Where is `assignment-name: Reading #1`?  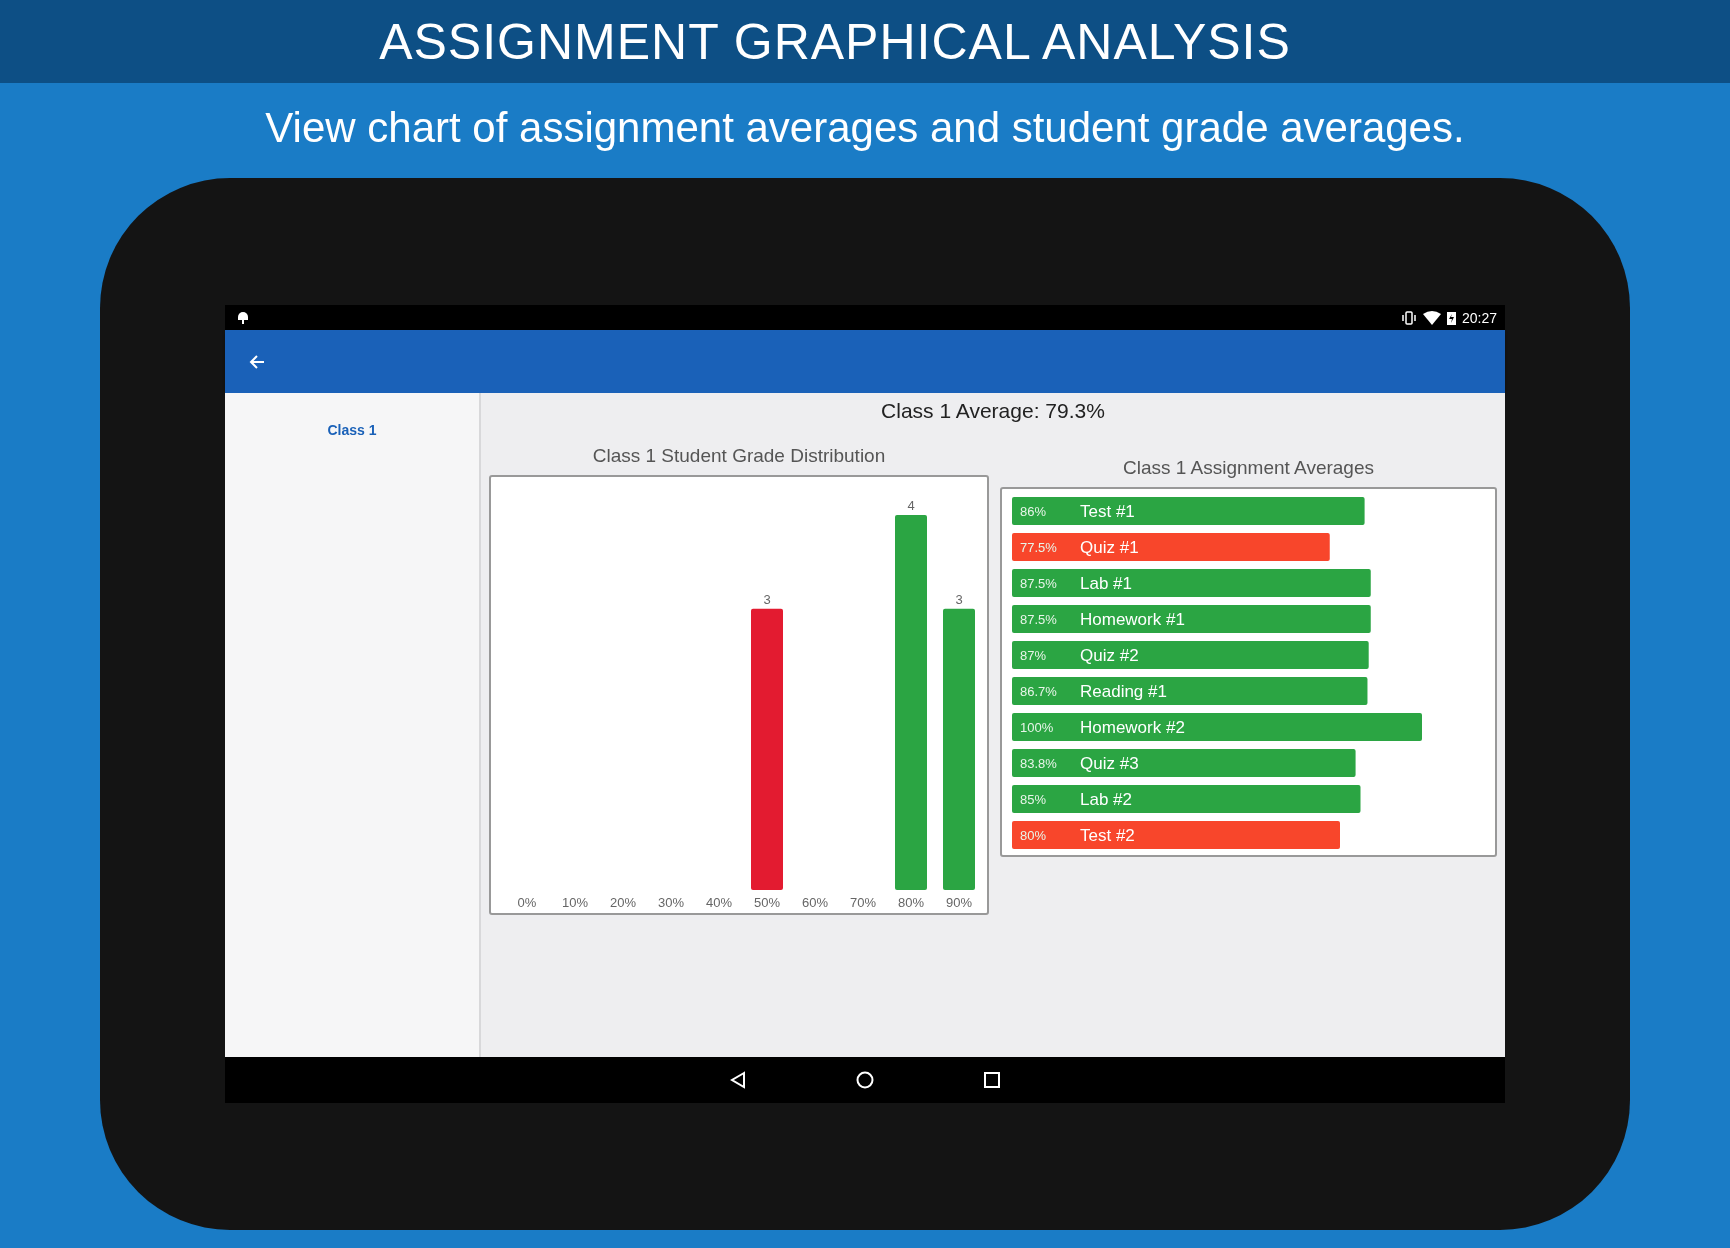
assignment-name: Reading #1 is located at coordinates (1123, 691).